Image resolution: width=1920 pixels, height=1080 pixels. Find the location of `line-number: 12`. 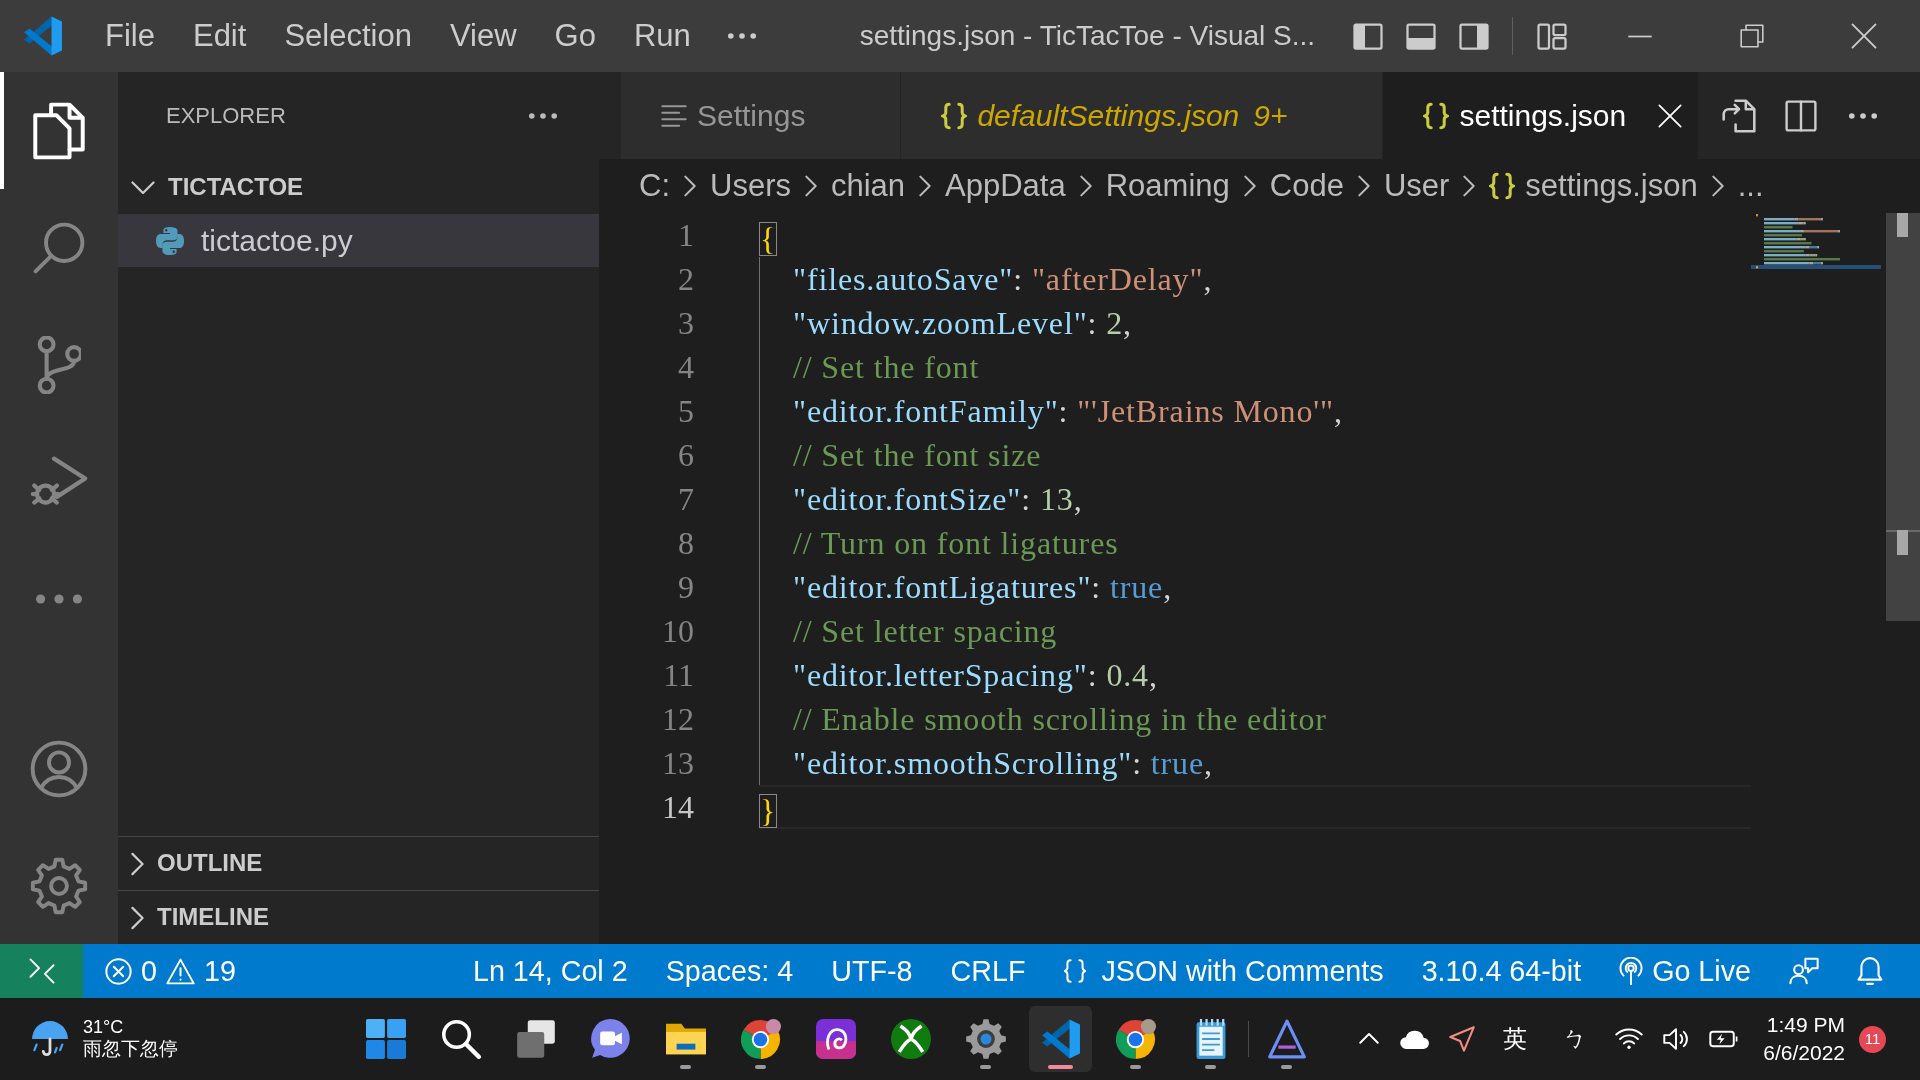

line-number: 12 is located at coordinates (677, 719).